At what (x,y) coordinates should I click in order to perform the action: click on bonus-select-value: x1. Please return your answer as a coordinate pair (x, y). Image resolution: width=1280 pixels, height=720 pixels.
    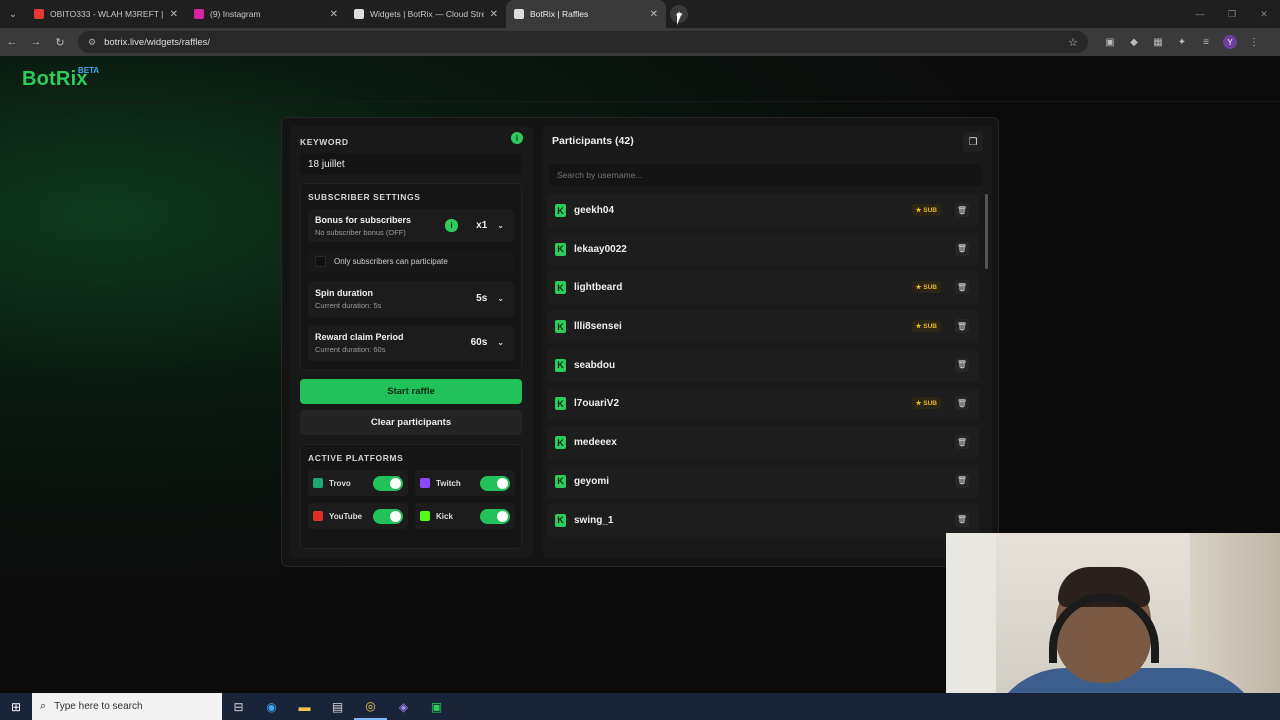
    Looking at the image, I should click on (482, 225).